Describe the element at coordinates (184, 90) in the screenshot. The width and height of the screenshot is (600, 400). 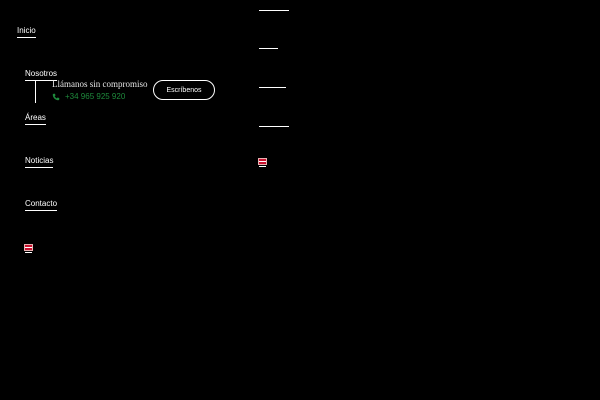
I see `contact-cta-button: Escríbenos` at that location.